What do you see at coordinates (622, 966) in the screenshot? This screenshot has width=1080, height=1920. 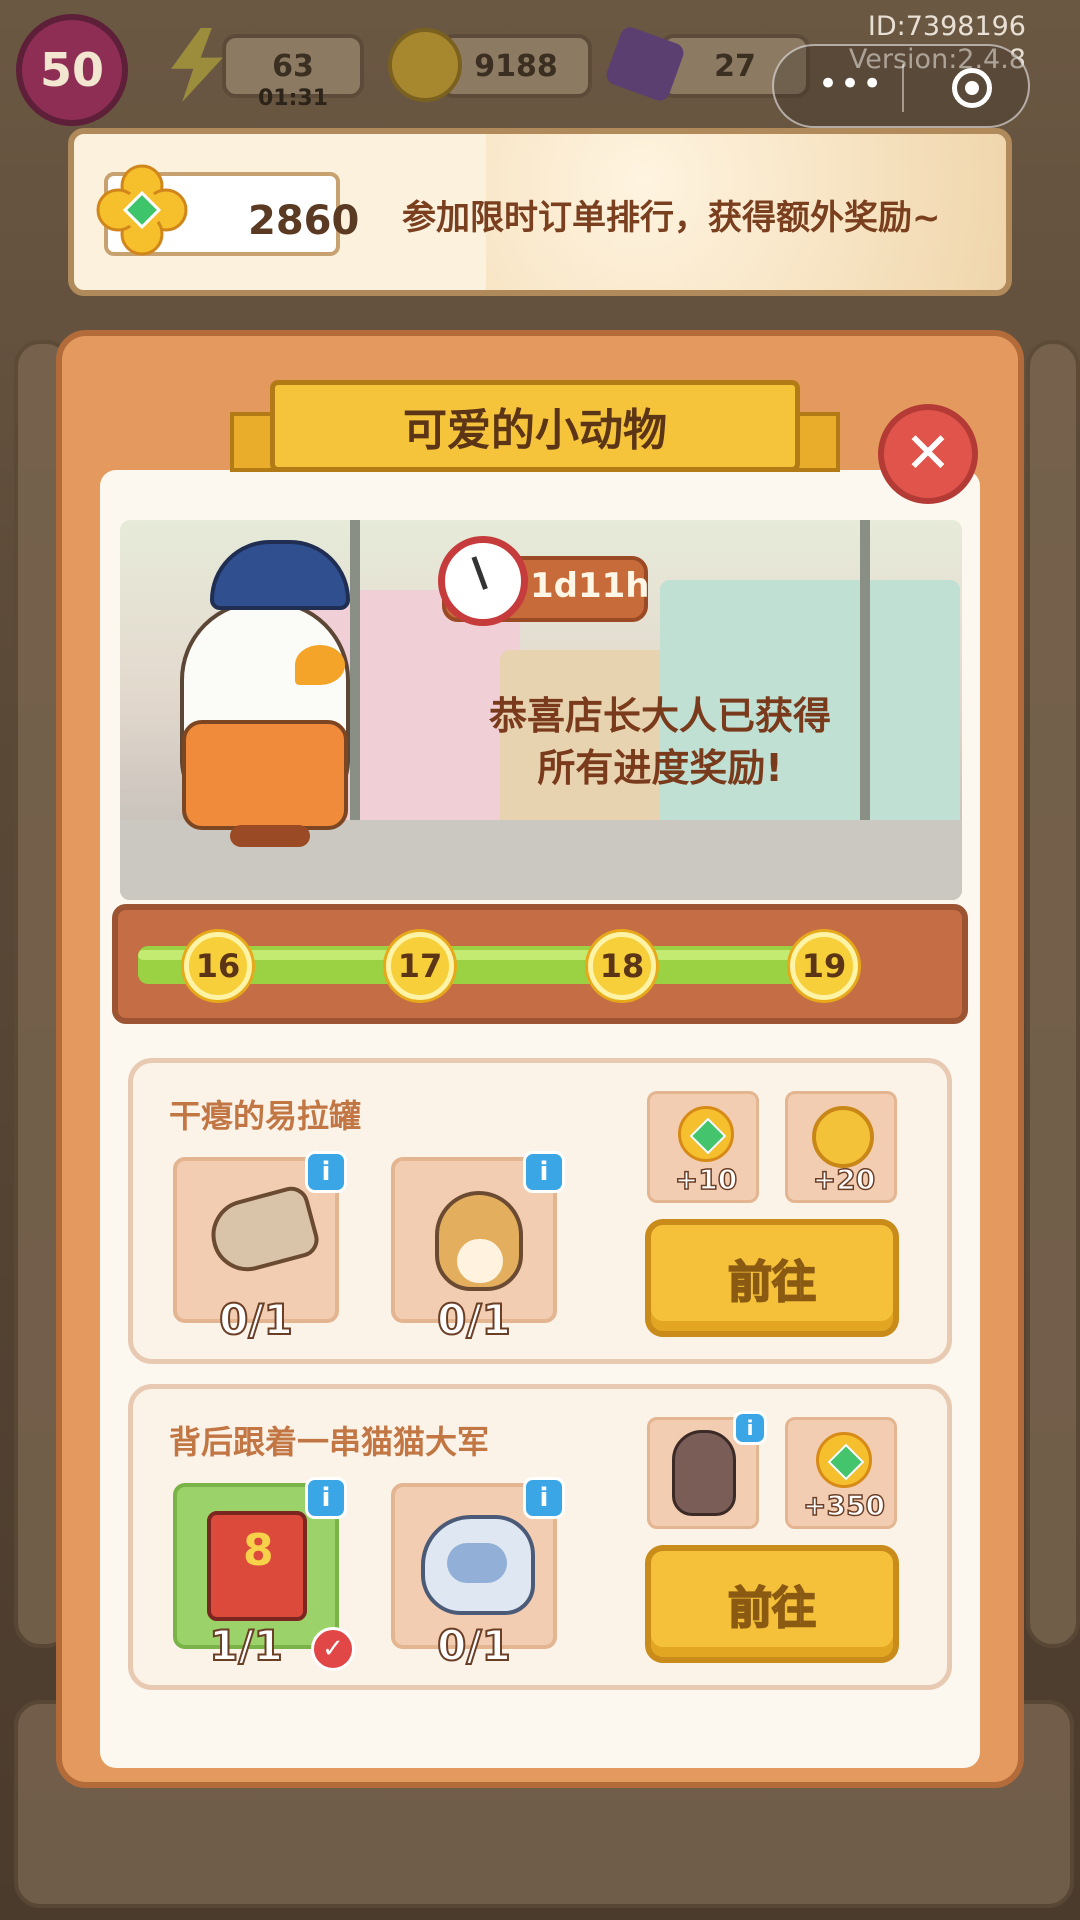 I see `milestone-18: 18` at bounding box center [622, 966].